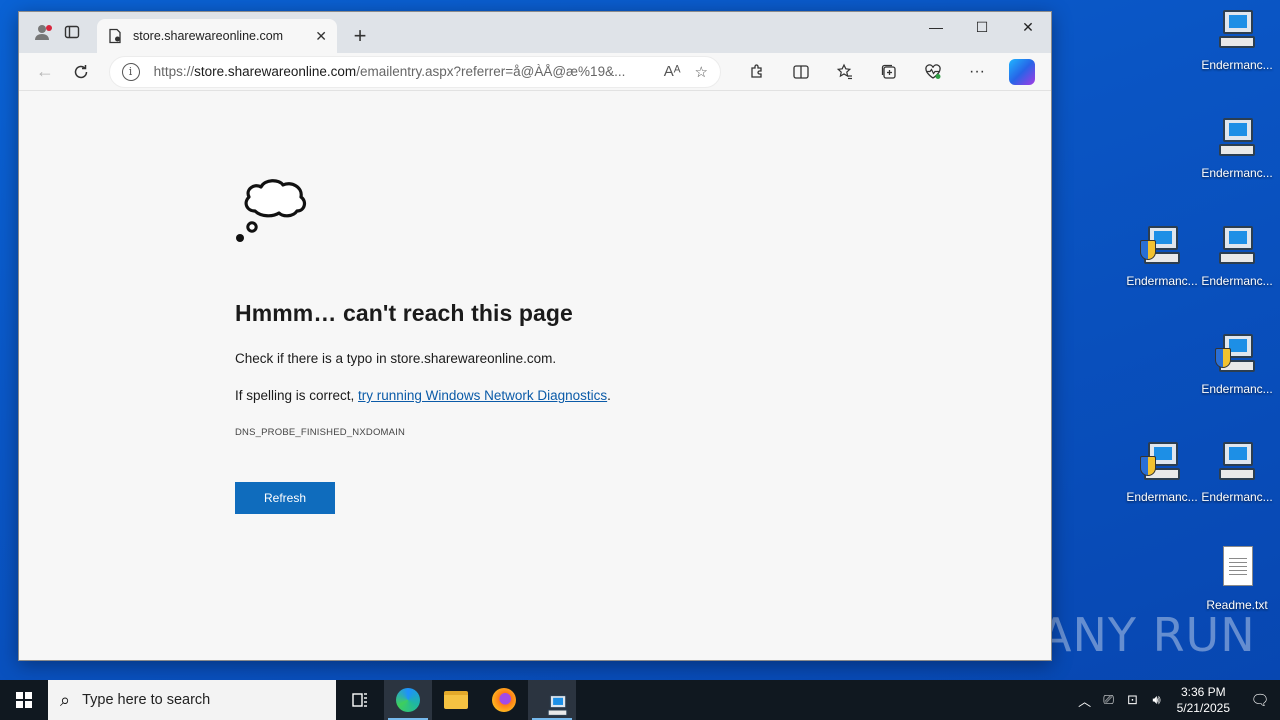  I want to click on search-placeholder: Type here to search, so click(146, 700).